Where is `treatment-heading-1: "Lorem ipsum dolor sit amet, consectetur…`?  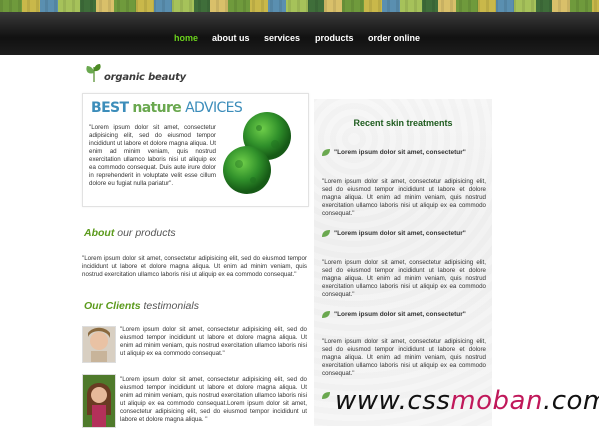 treatment-heading-1: "Lorem ipsum dolor sit amet, consectetur… is located at coordinates (400, 152).